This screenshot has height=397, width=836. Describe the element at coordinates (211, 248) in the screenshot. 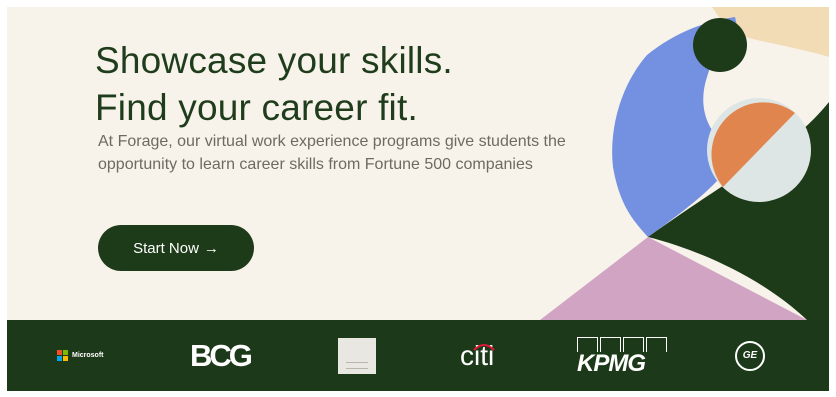

I see `arrow-right-icon: →` at that location.